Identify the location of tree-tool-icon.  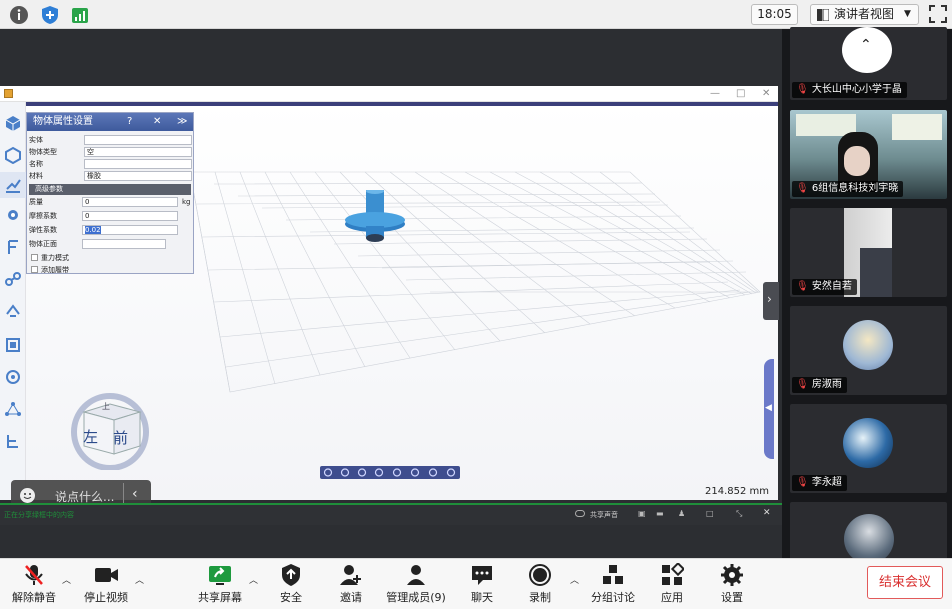
(13, 441).